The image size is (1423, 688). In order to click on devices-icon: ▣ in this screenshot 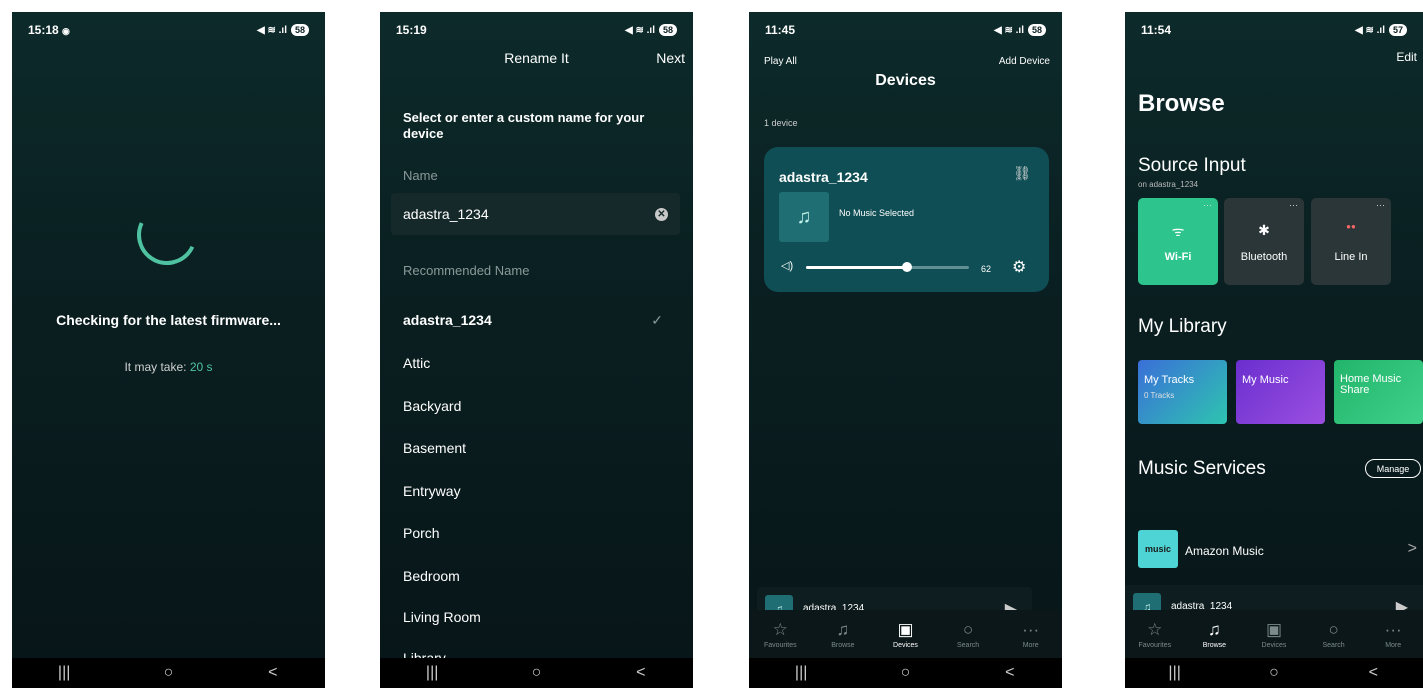, I will do `click(1274, 629)`.